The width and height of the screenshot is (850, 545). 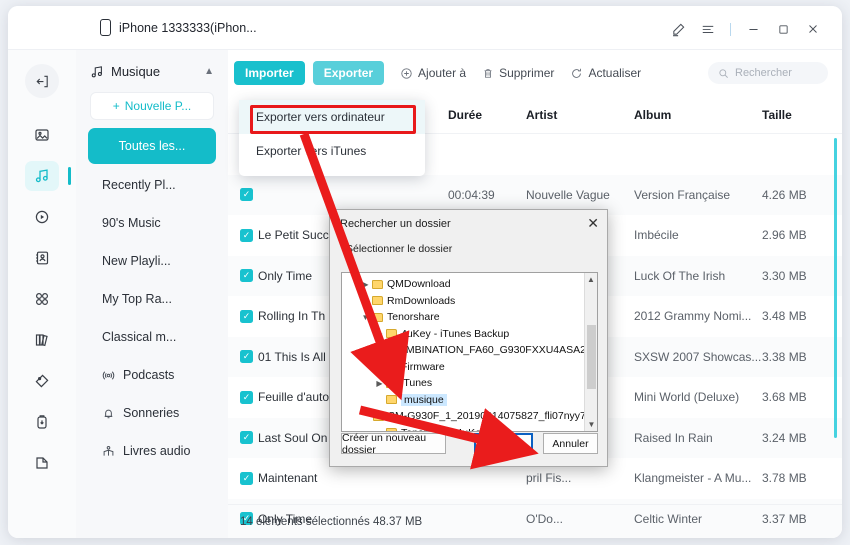 I want to click on sidebar-item-podcasts: Podcasts, so click(x=152, y=375).